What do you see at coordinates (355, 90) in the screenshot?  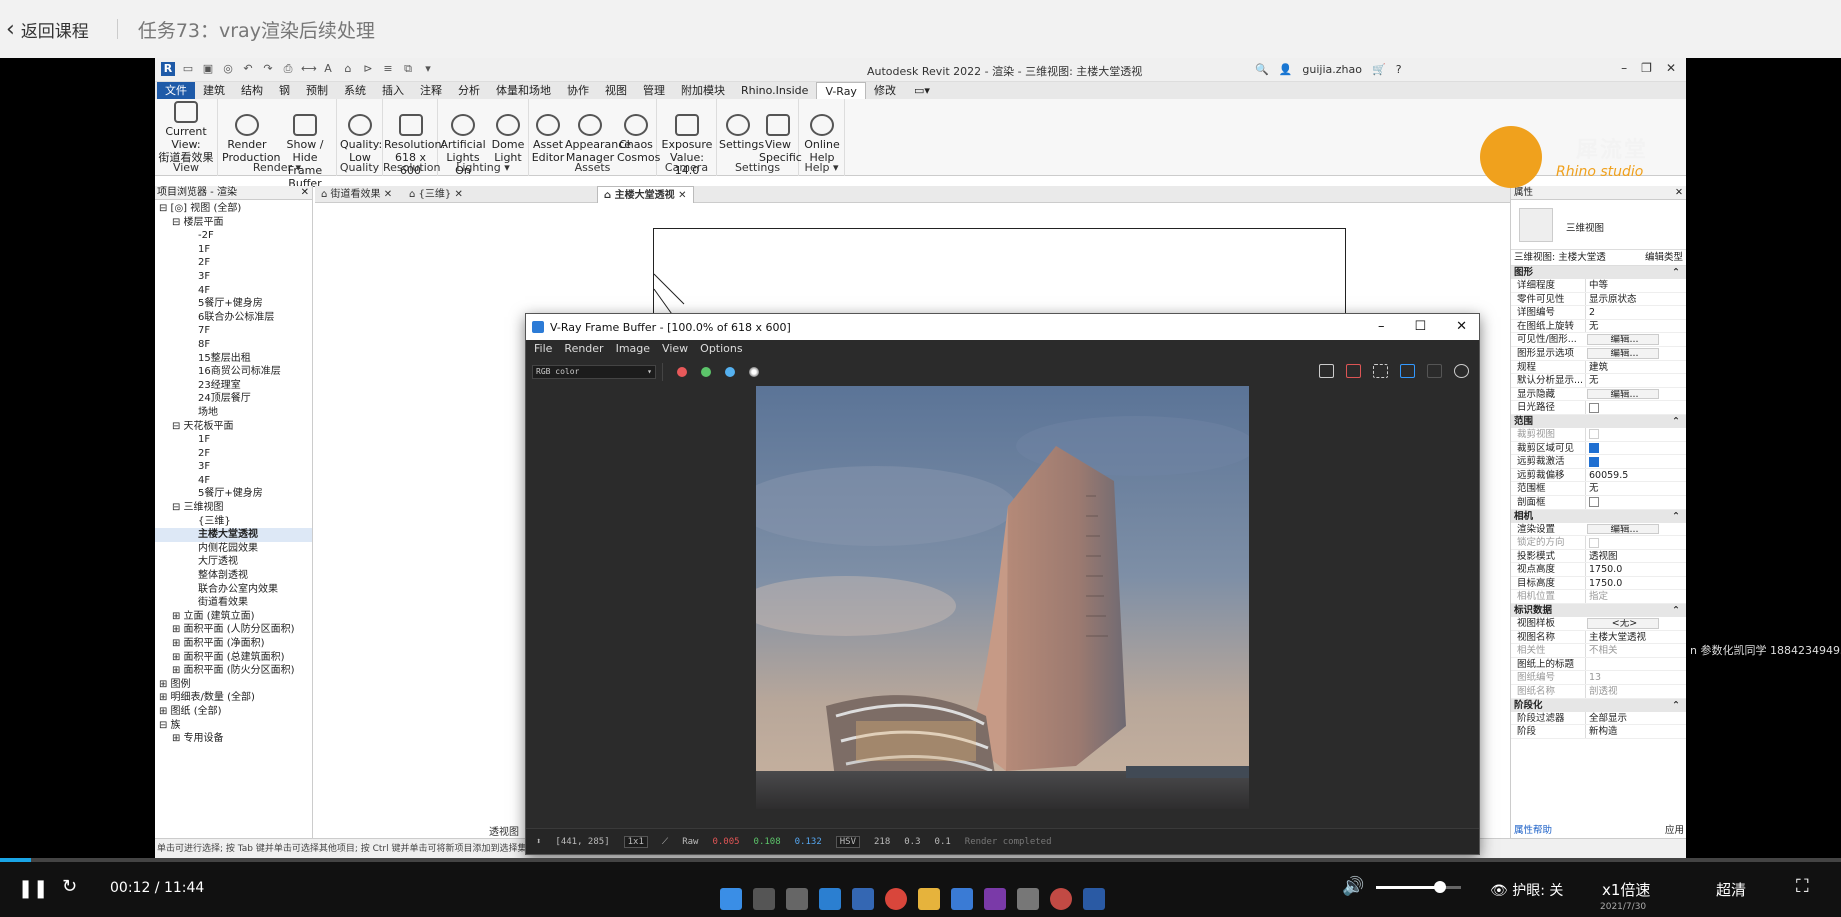 I see `ribbon-tab: 系统` at bounding box center [355, 90].